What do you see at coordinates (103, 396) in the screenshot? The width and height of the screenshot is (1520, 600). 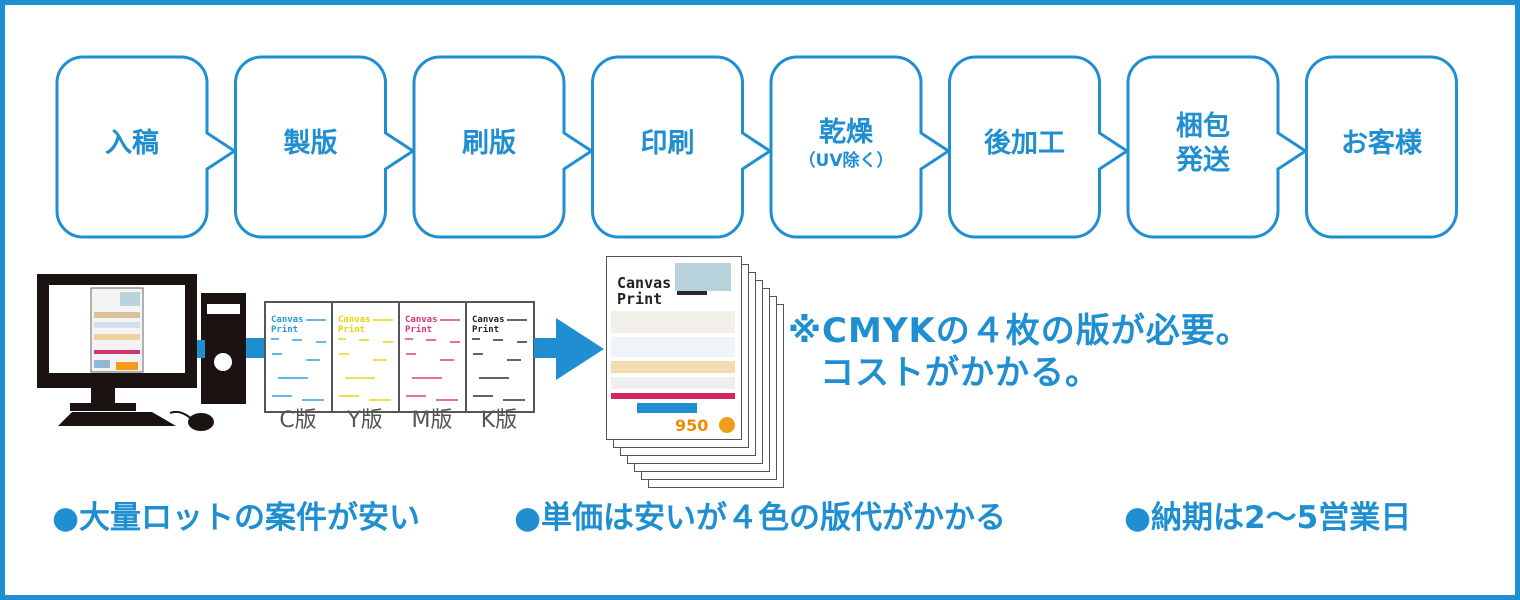 I see `monitor-neck` at bounding box center [103, 396].